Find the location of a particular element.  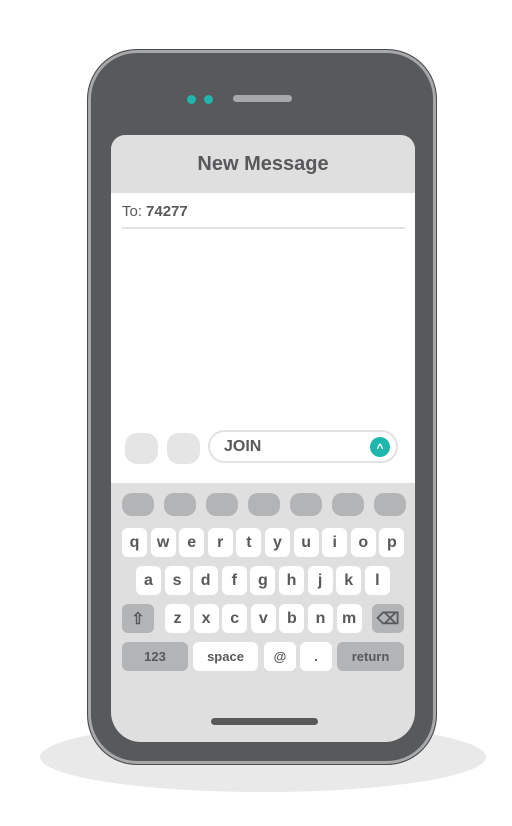

period-key: . is located at coordinates (316, 656).